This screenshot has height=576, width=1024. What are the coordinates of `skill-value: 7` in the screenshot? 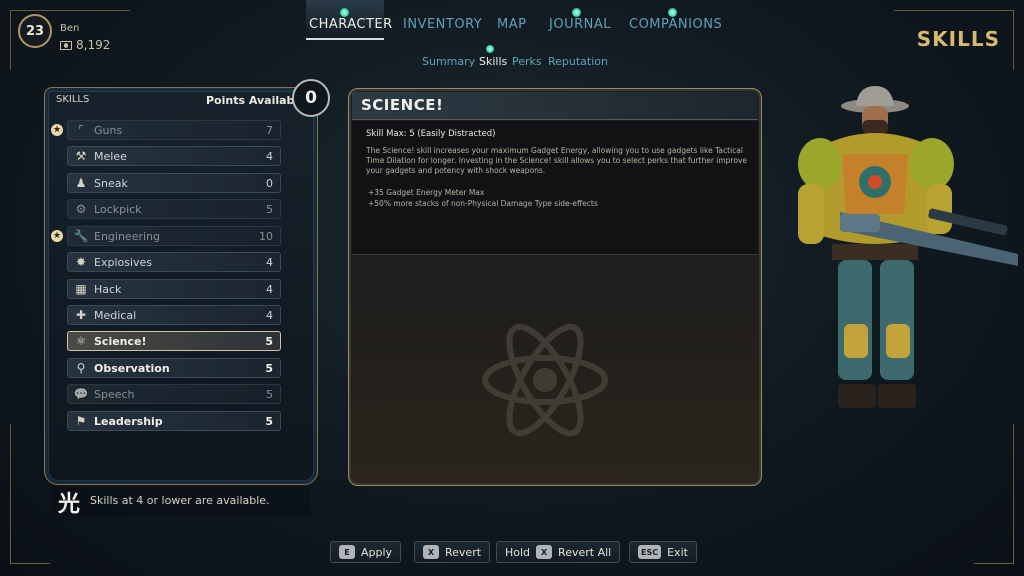 It's located at (269, 130).